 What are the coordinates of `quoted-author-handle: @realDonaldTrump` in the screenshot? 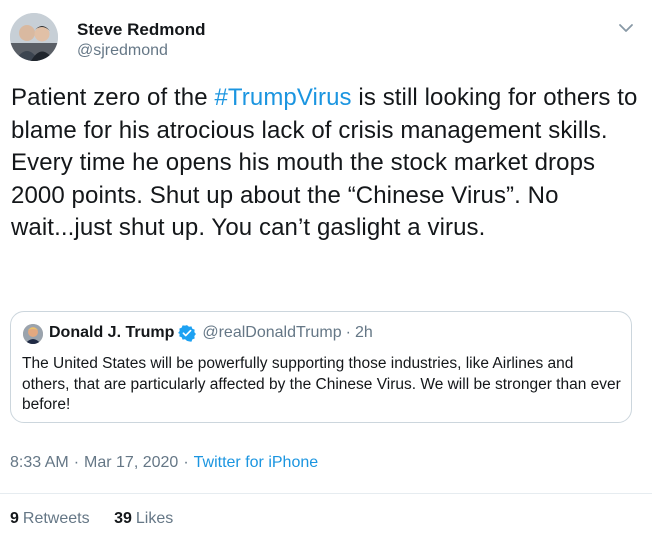 It's located at (271, 333).